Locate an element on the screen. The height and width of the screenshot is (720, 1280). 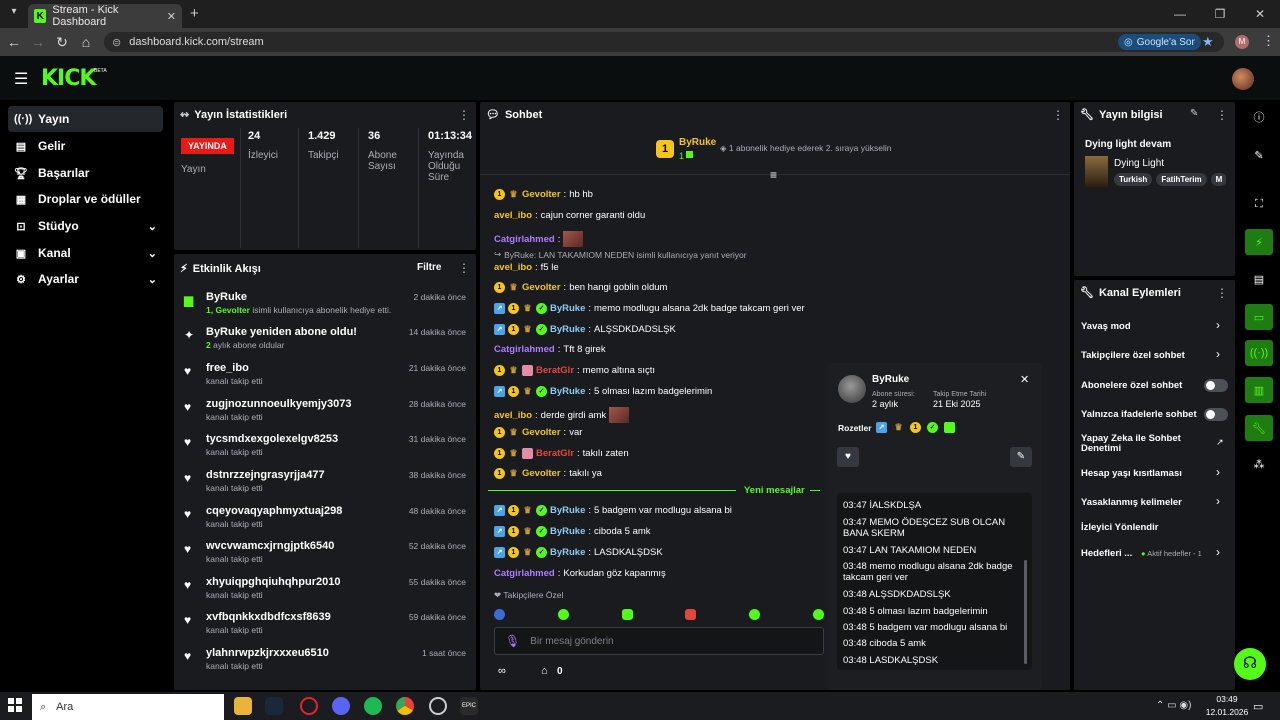
discord-icon is located at coordinates (341, 706).